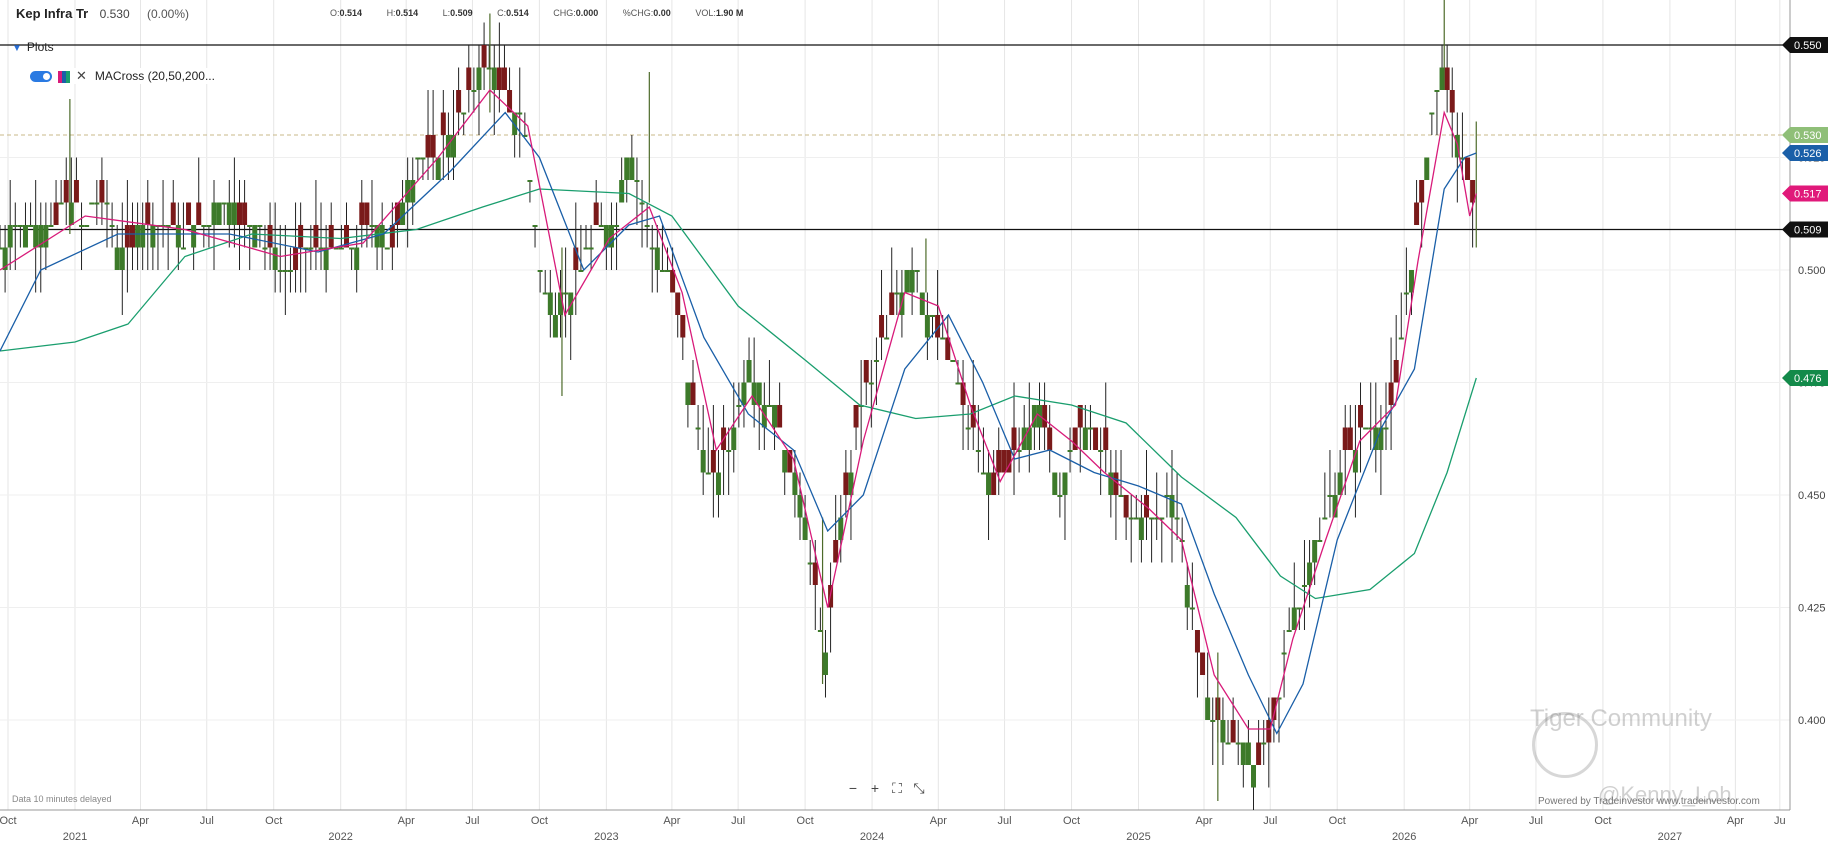  Describe the element at coordinates (1808, 195) in the screenshot. I see `price-tag-label: 0.517` at that location.